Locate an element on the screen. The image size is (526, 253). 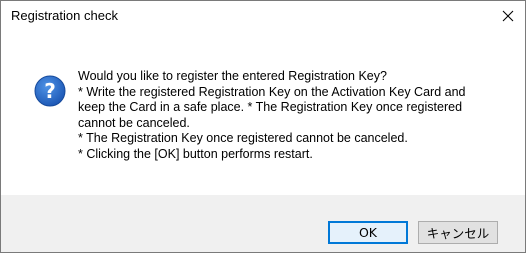
question-icon: ? is located at coordinates (50, 91).